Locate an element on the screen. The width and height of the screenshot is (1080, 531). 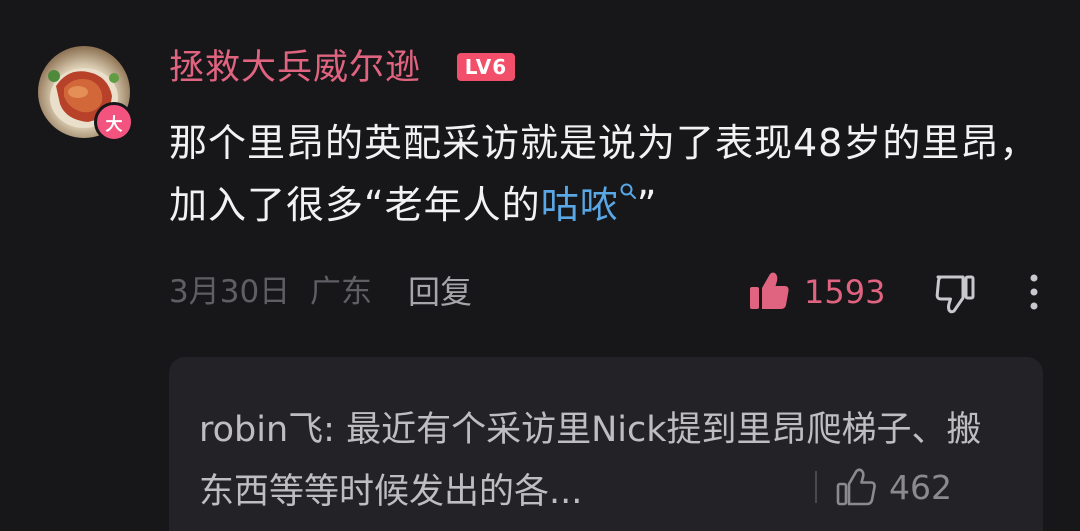
level-badge: LV6 is located at coordinates (486, 67).